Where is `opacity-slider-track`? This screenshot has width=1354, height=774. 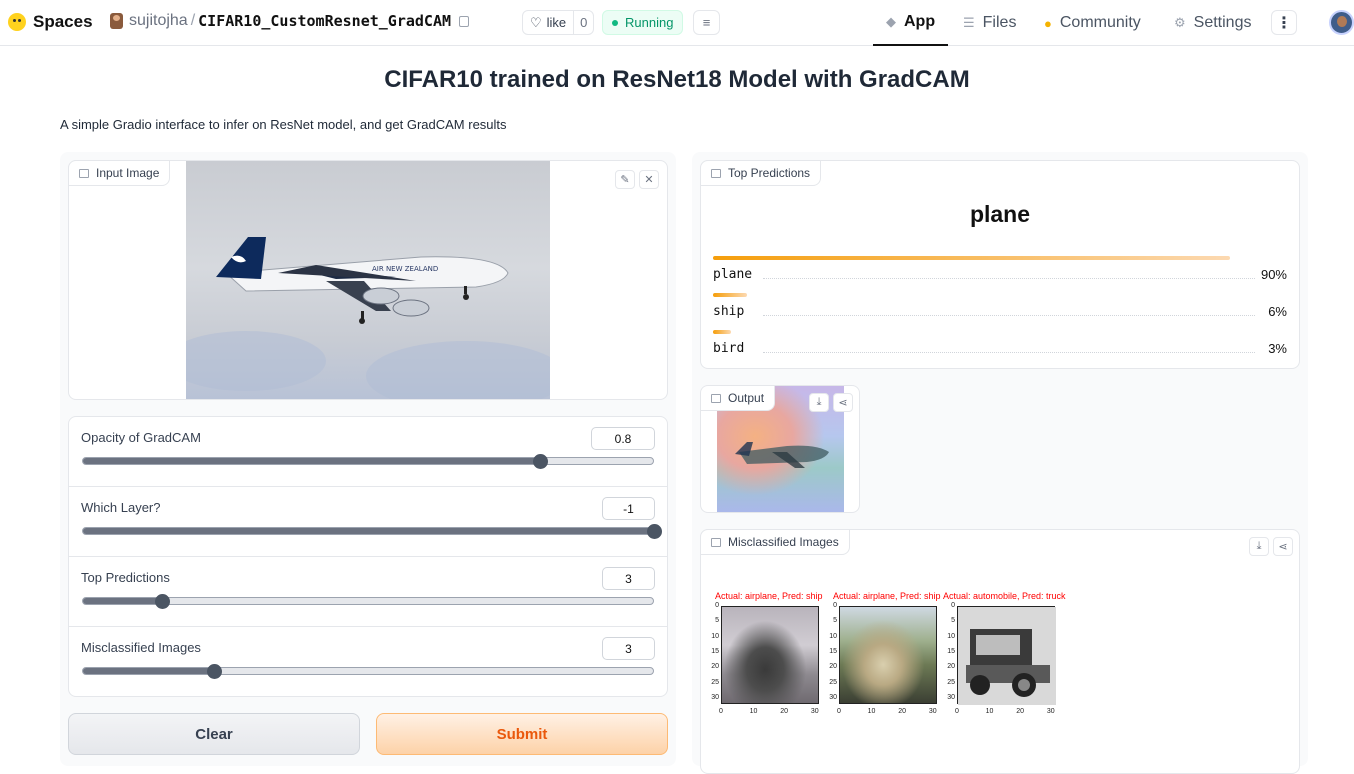 opacity-slider-track is located at coordinates (368, 461).